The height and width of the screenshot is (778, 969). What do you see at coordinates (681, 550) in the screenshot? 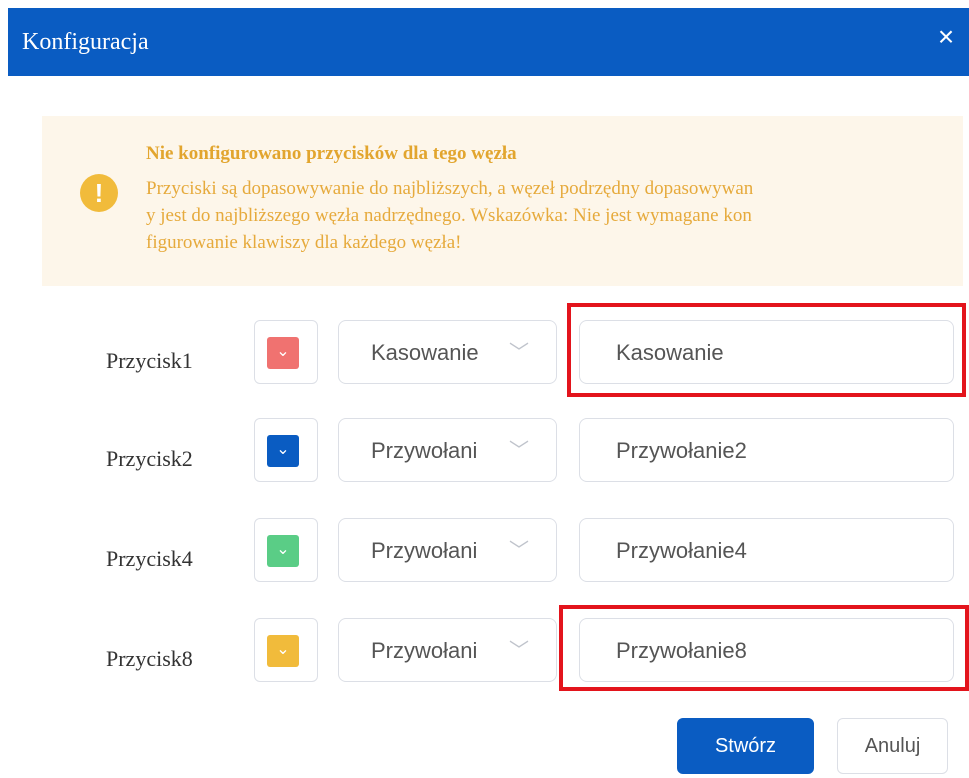
I see `input-value: Przywołanie4` at bounding box center [681, 550].